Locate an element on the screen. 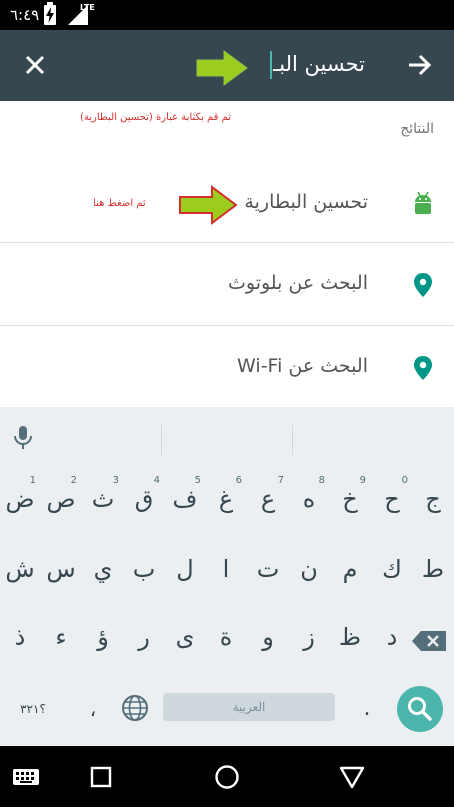  key-char: ء is located at coordinates (61, 637).